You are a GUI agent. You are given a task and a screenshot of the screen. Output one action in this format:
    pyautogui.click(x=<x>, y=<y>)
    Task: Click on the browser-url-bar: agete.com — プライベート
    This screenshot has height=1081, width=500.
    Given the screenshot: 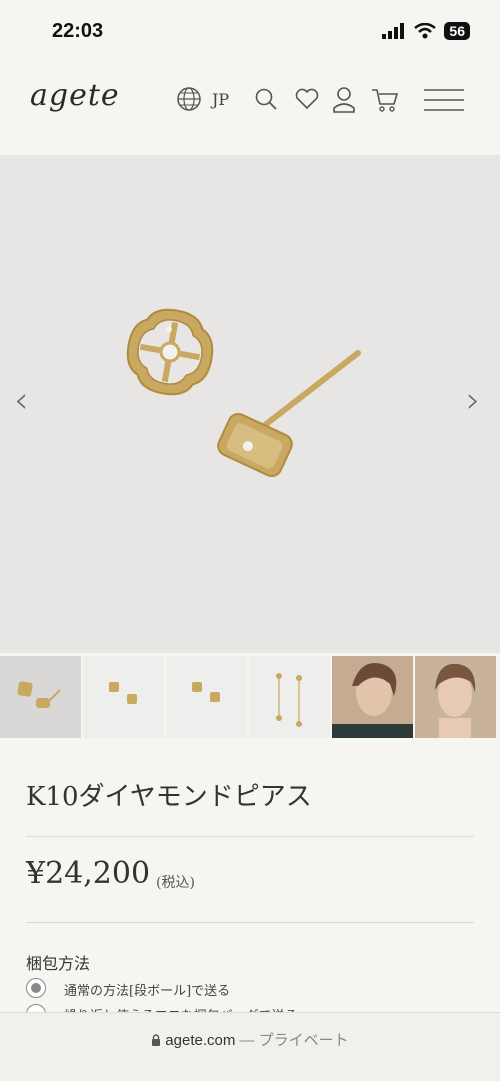 What is the action you would take?
    pyautogui.click(x=250, y=1046)
    